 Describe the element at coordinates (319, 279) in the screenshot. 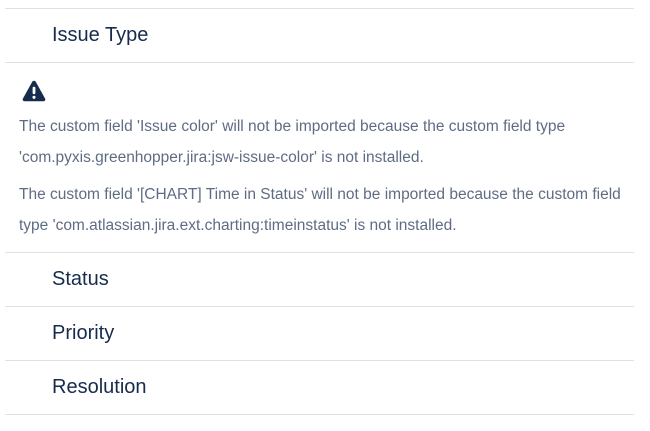

I see `section-status: Status` at that location.